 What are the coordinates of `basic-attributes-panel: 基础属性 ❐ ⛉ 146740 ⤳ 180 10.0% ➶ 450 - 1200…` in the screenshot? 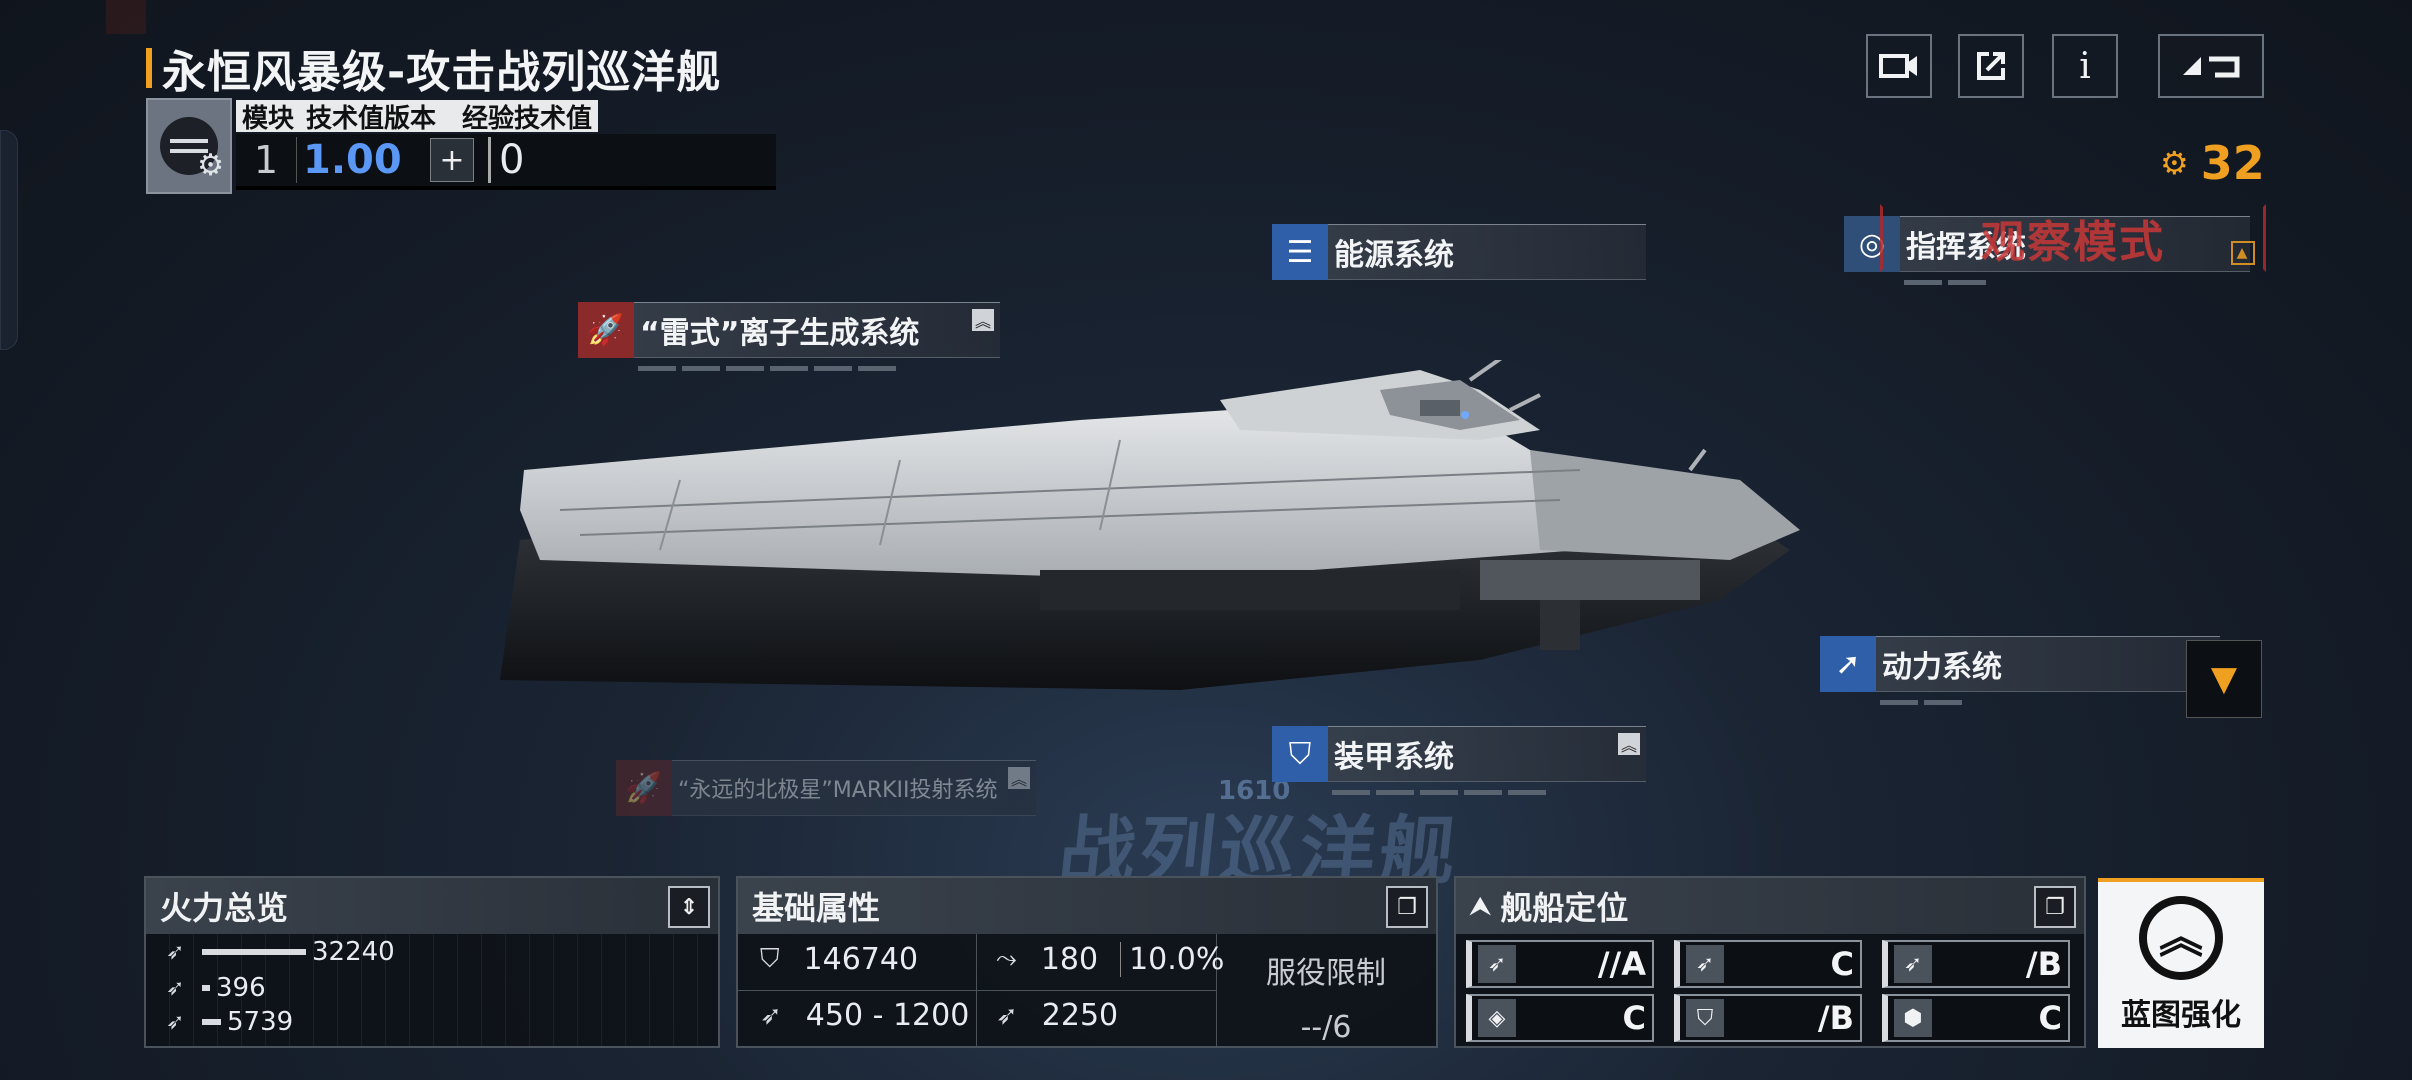 It's located at (1087, 962).